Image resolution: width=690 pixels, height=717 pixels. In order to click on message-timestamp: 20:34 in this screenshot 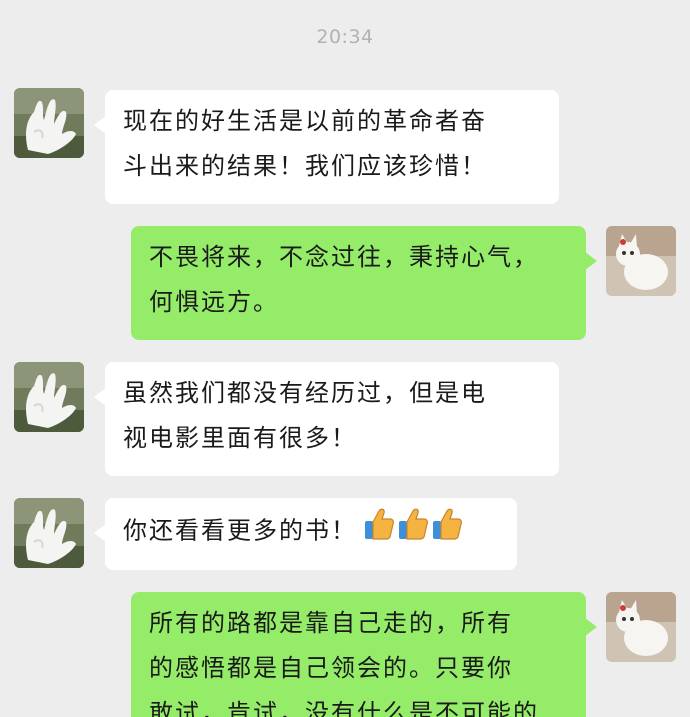, I will do `click(345, 37)`.